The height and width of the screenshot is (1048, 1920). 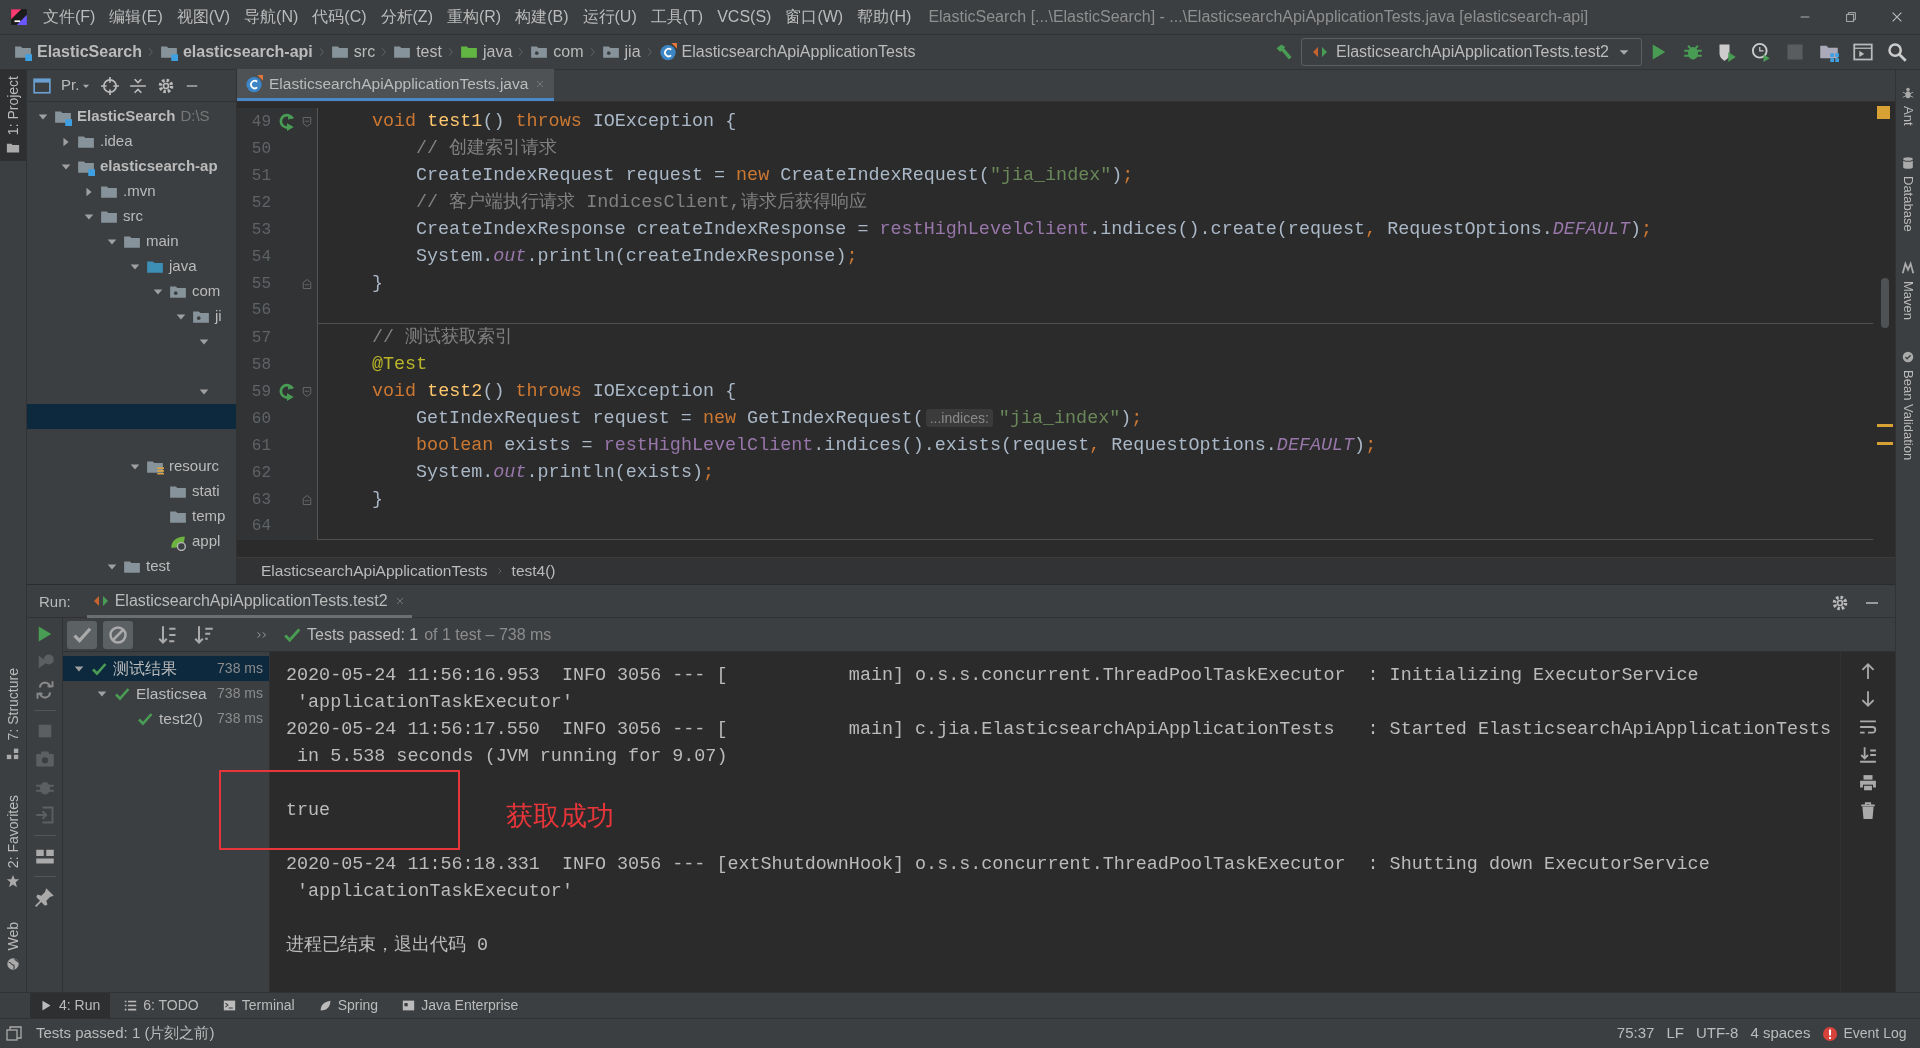 What do you see at coordinates (539, 52) in the screenshot?
I see `package-icon` at bounding box center [539, 52].